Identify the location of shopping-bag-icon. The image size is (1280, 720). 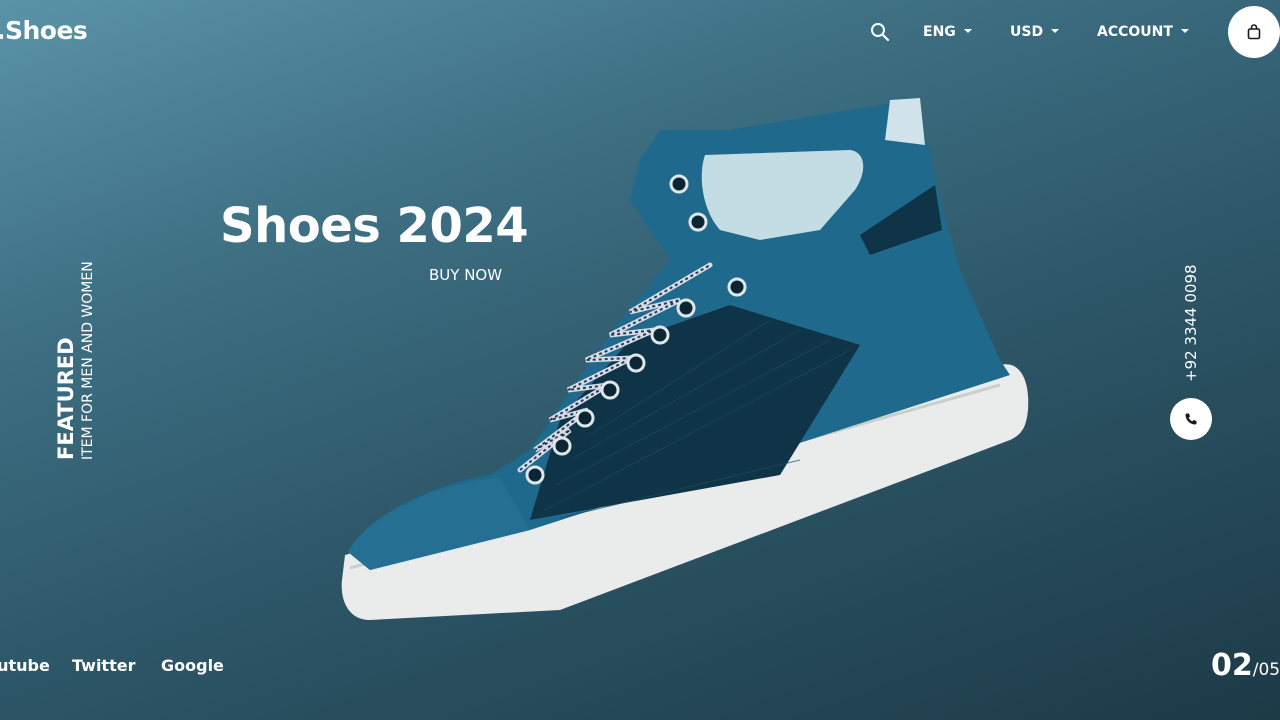
(1254, 32).